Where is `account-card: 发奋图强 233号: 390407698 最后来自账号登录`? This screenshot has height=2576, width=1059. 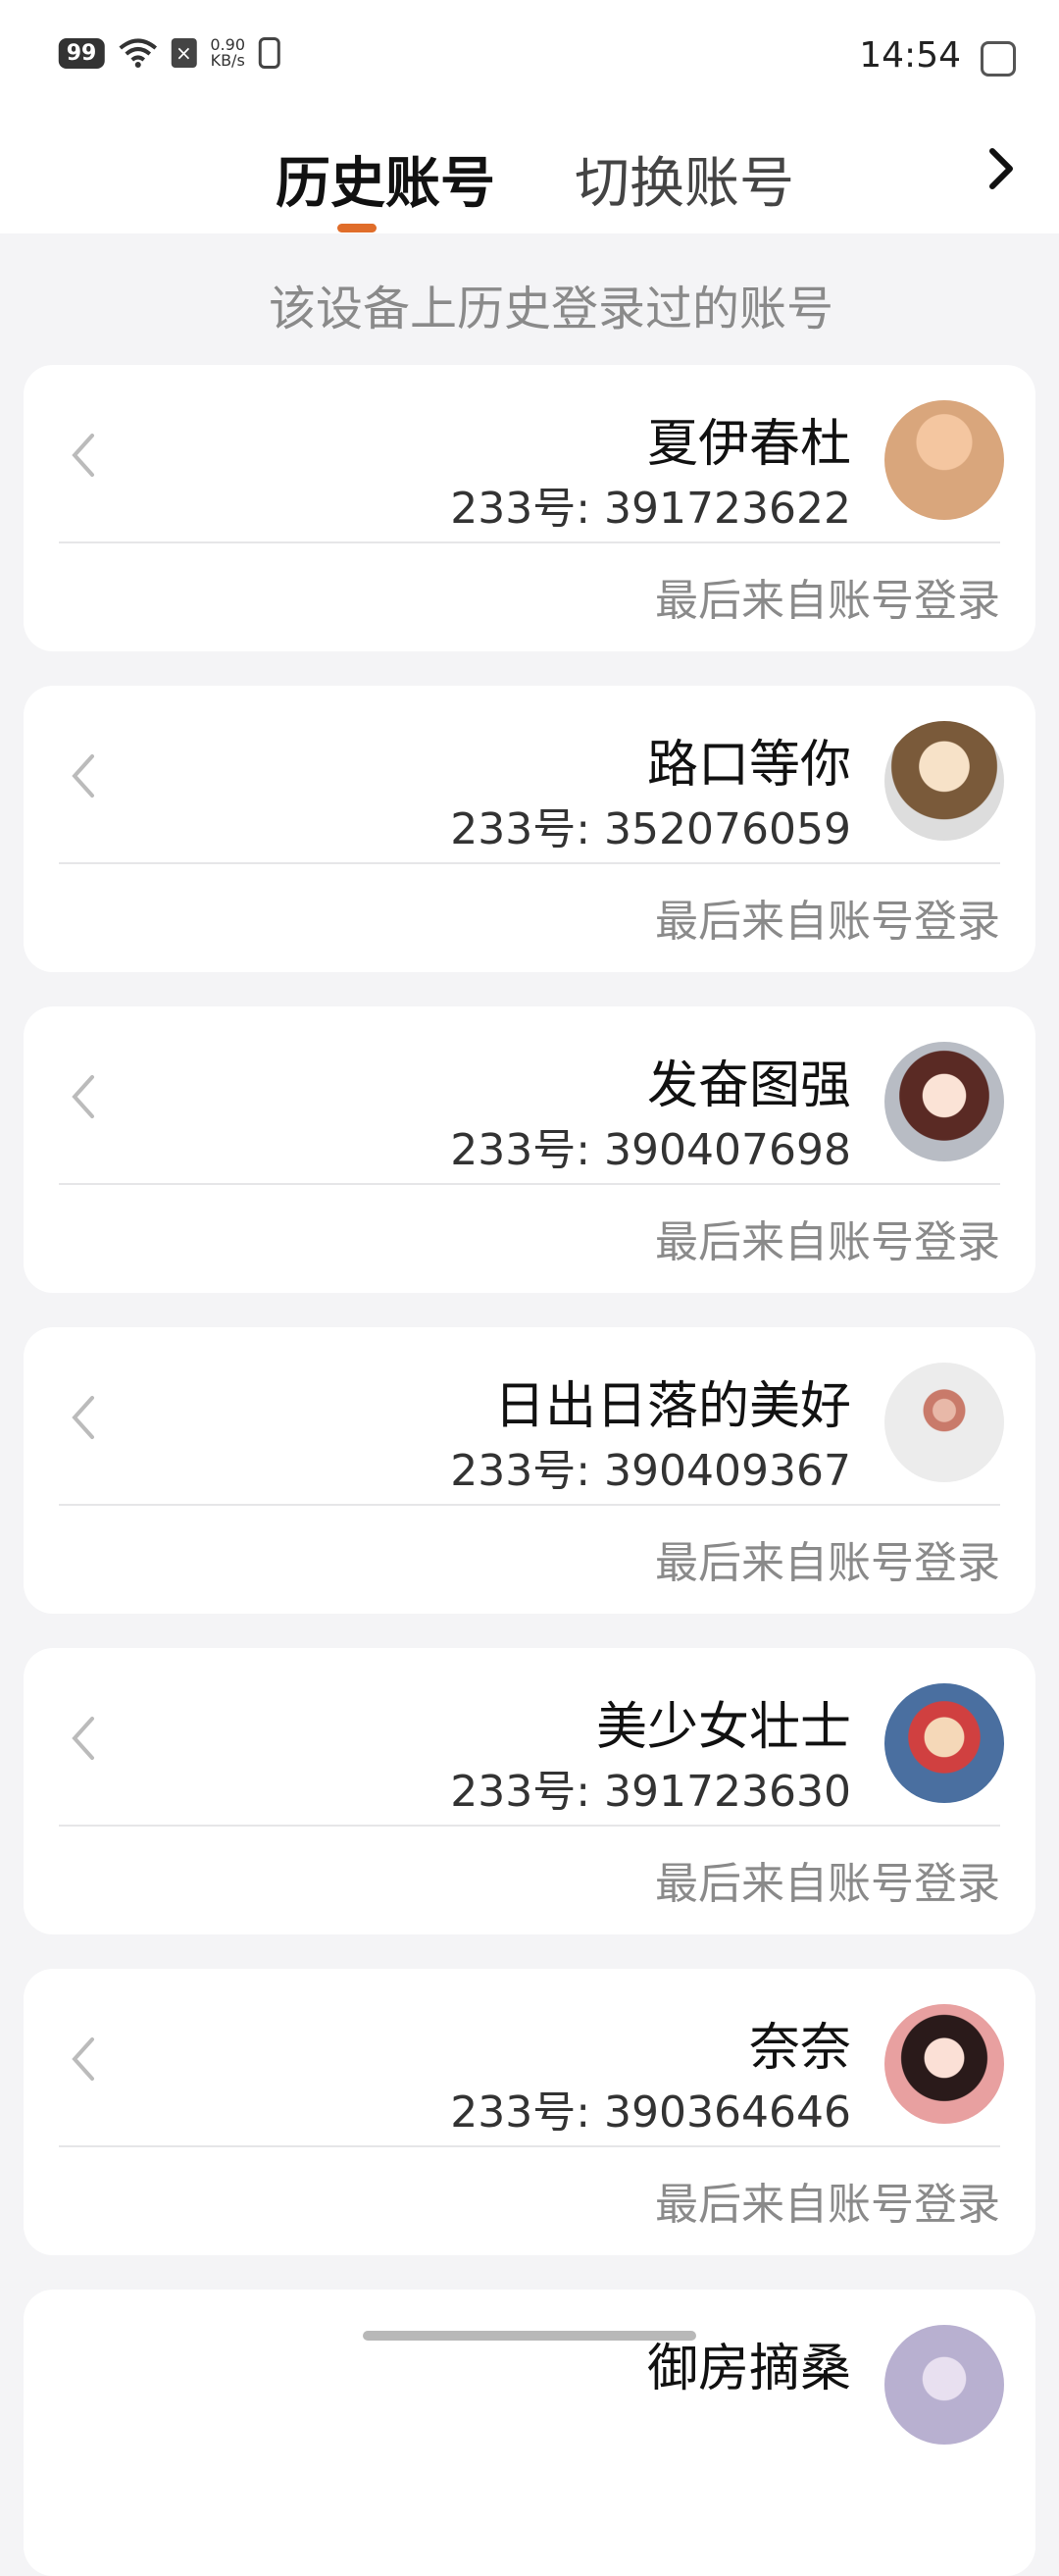
account-card: 发奋图强 233号: 390407698 最后来自账号登录 is located at coordinates (529, 1149).